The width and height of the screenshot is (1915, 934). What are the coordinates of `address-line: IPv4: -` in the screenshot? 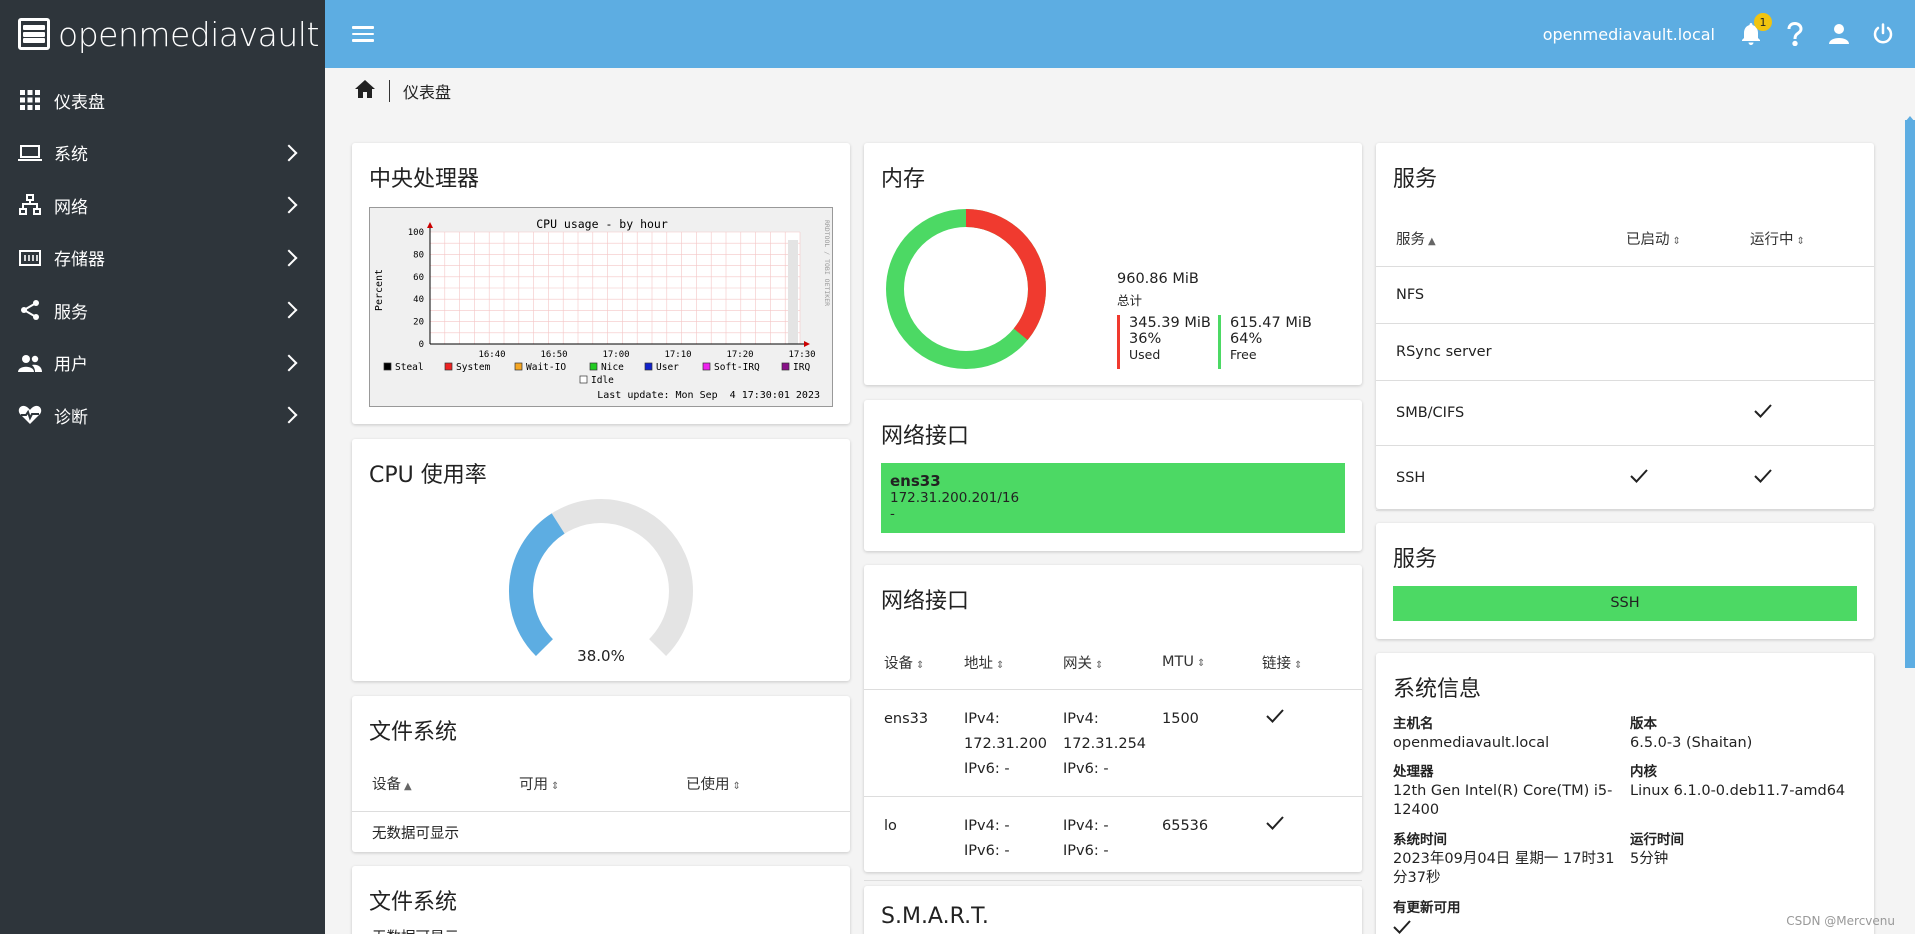 It's located at (987, 826).